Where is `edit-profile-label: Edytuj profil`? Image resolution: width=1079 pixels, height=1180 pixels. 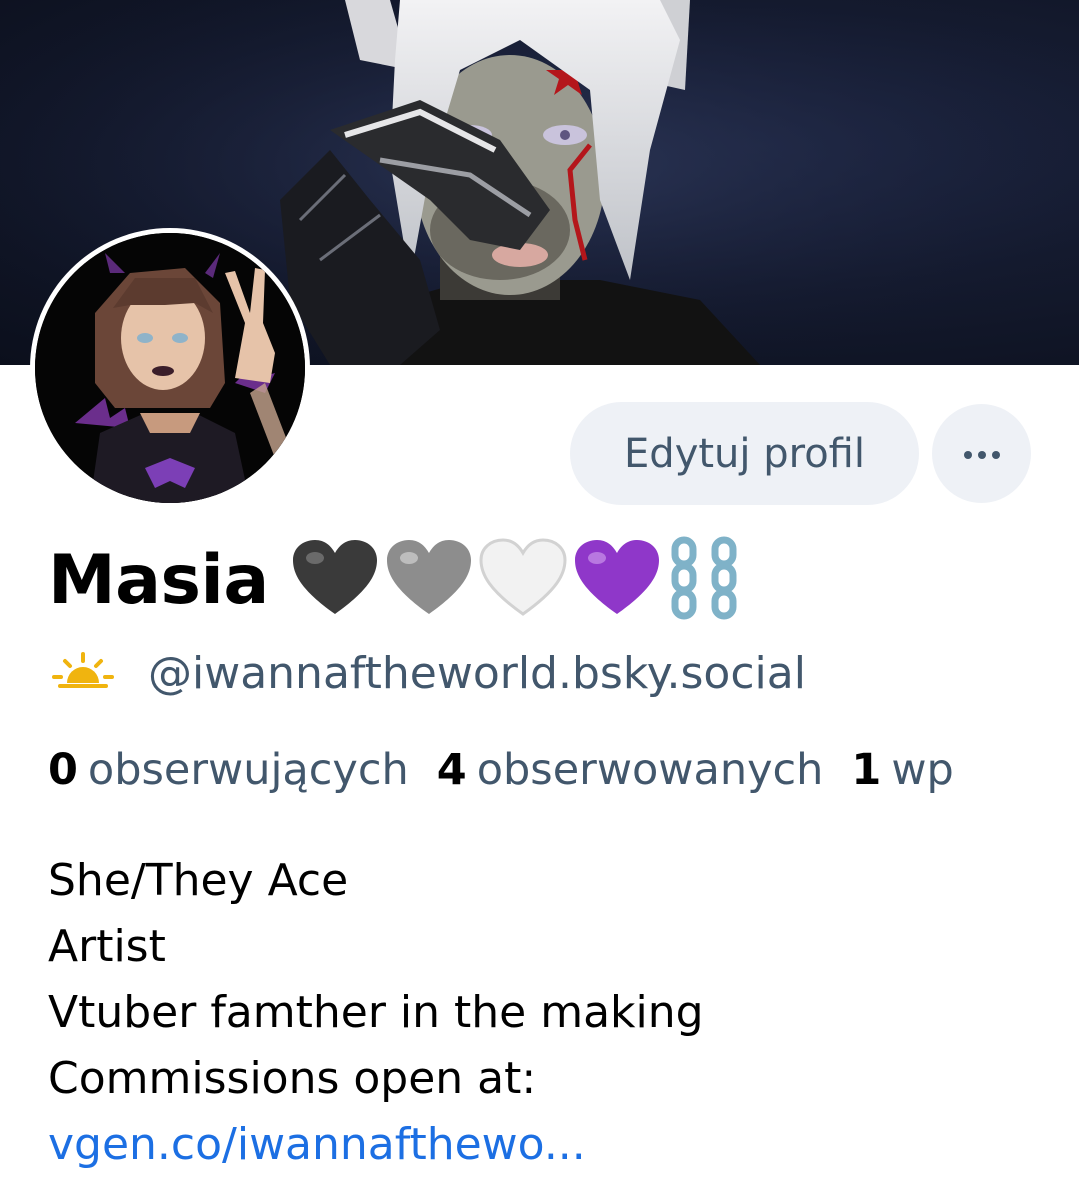 edit-profile-label: Edytuj profil is located at coordinates (744, 453).